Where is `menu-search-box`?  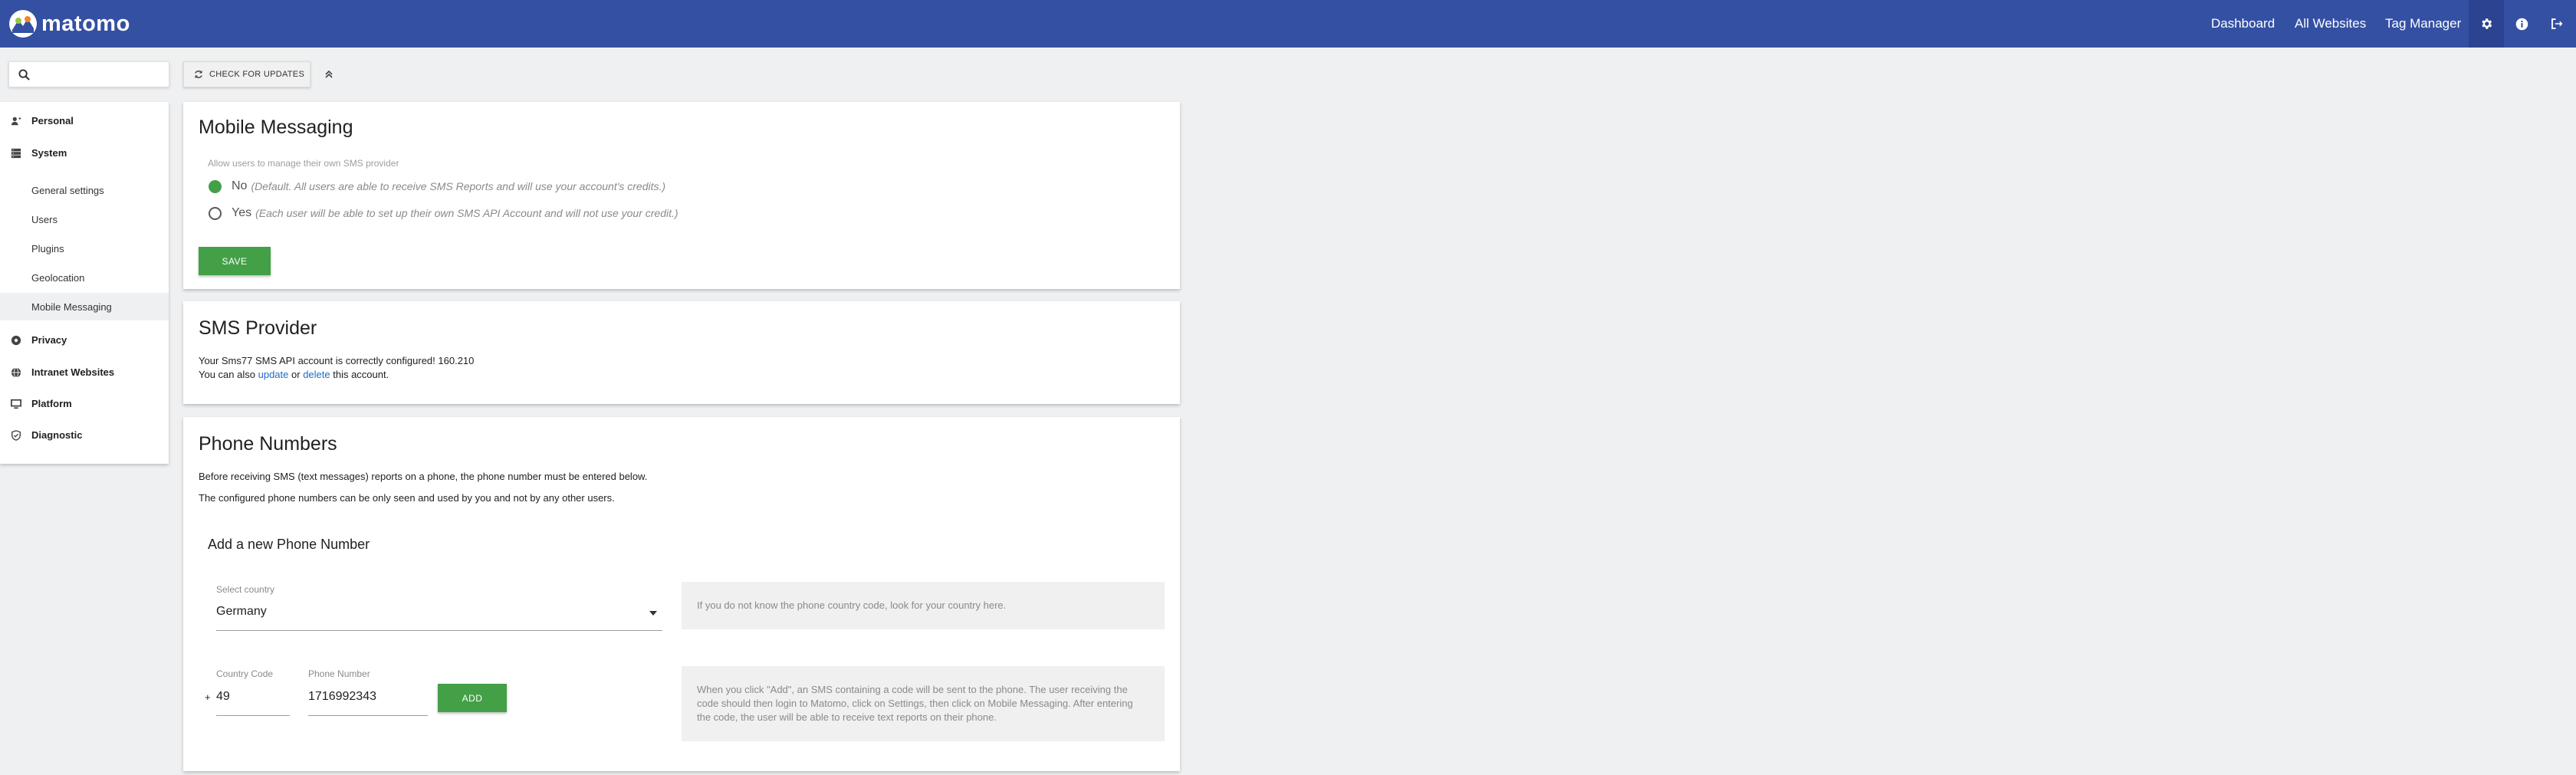 menu-search-box is located at coordinates (89, 74).